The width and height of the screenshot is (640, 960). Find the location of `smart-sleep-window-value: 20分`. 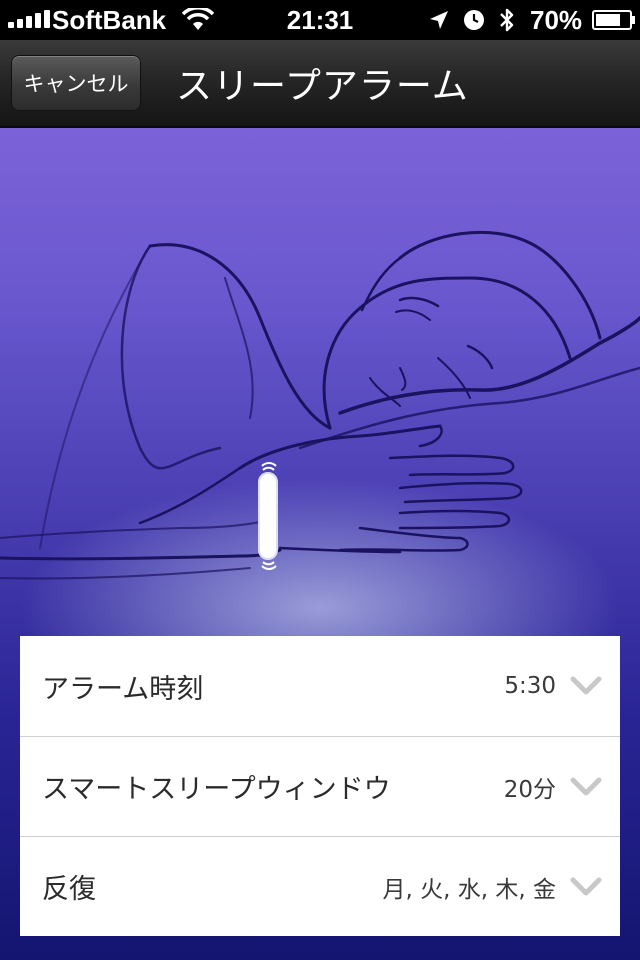

smart-sleep-window-value: 20分 is located at coordinates (529, 789).